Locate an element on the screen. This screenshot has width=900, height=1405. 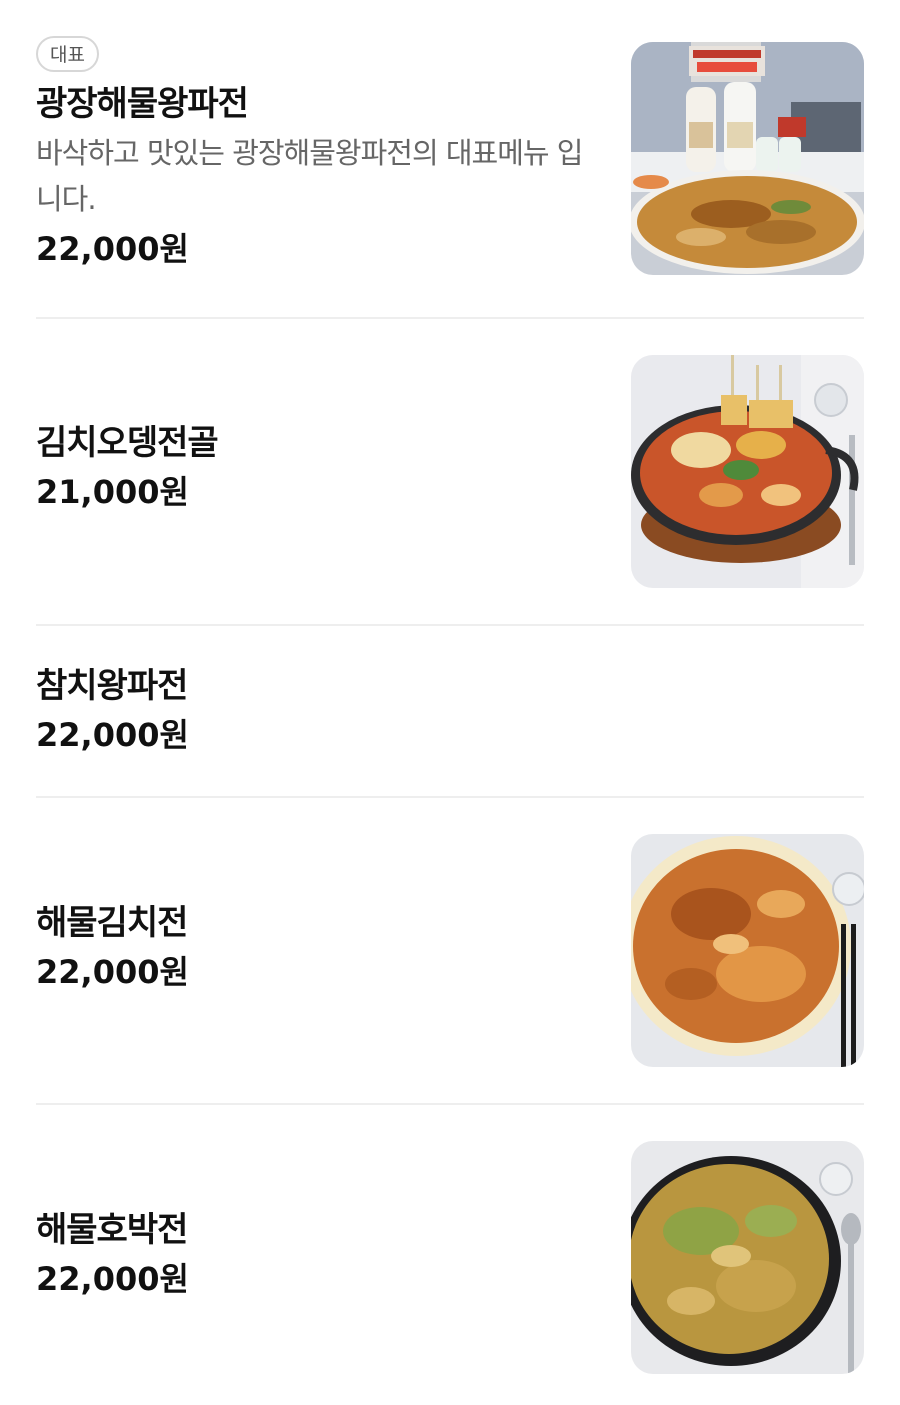
signature-badge: 대표 is located at coordinates (67, 54).